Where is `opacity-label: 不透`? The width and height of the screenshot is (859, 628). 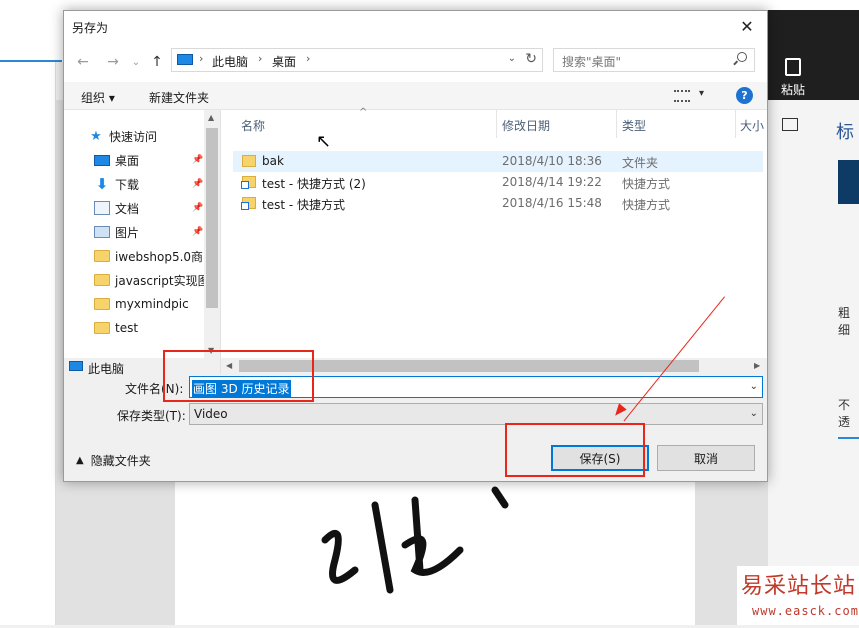
opacity-label: 不透 is located at coordinates (844, 413).